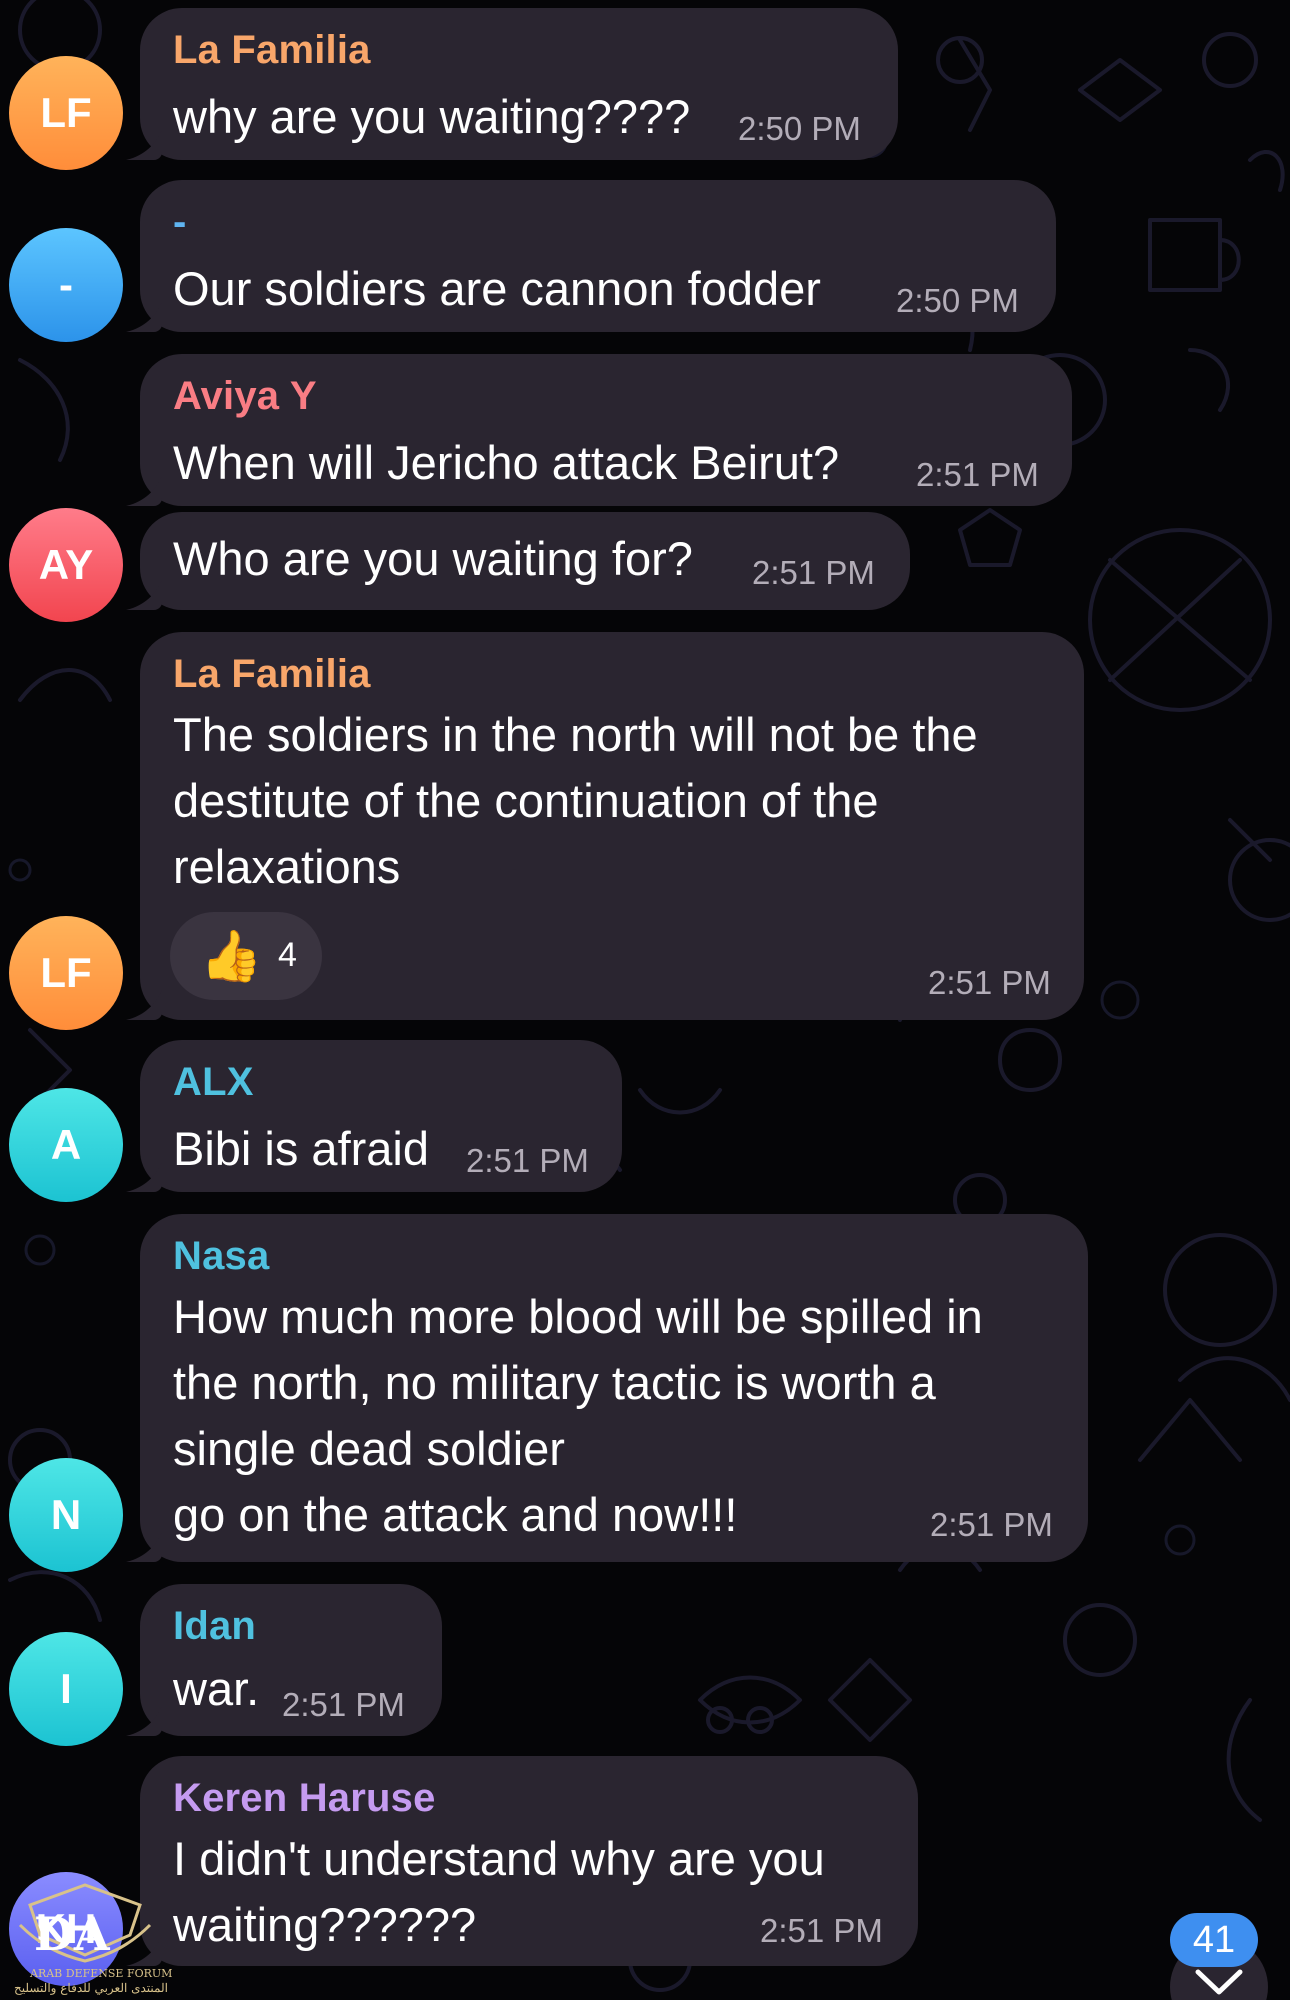 The image size is (1290, 2000). Describe the element at coordinates (66, 1689) in the screenshot. I see `avatar: I` at that location.